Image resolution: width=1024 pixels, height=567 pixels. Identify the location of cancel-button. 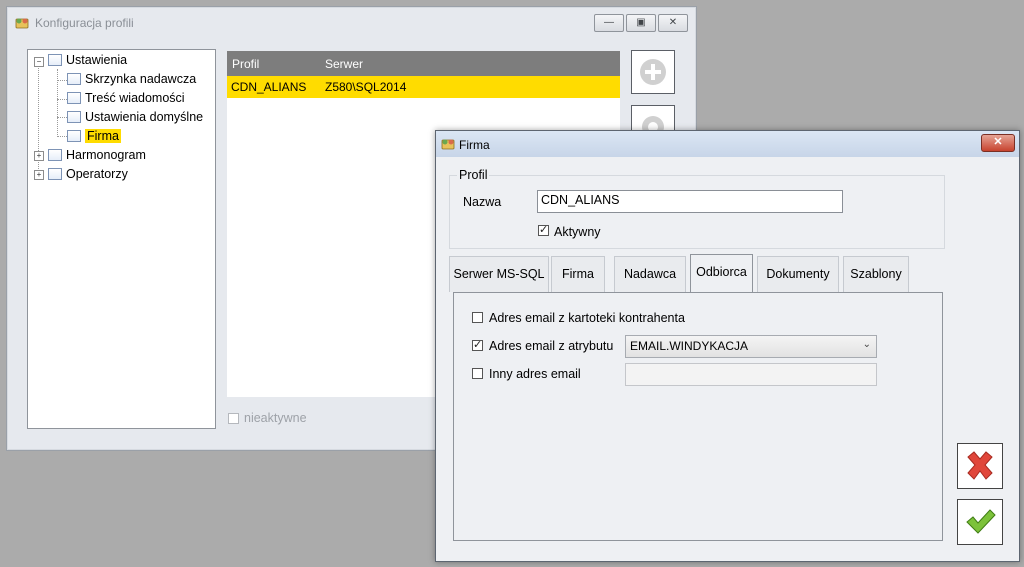
(980, 466).